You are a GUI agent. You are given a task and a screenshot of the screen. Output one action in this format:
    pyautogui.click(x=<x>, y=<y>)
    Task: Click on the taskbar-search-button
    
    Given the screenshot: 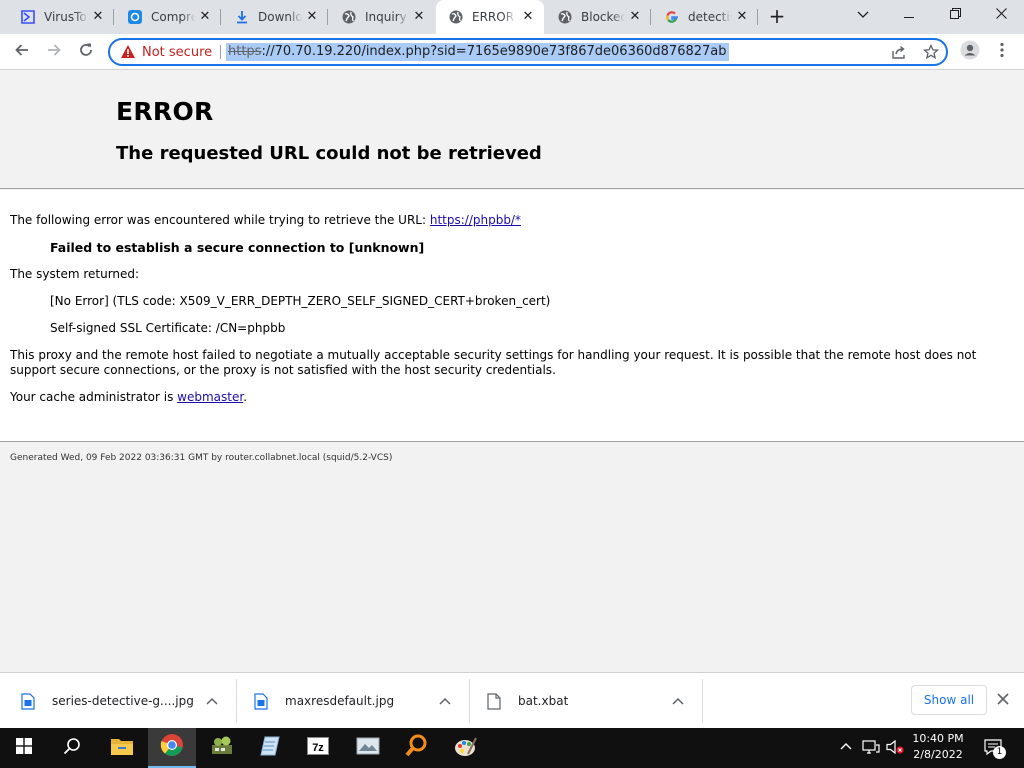 What is the action you would take?
    pyautogui.click(x=72, y=748)
    